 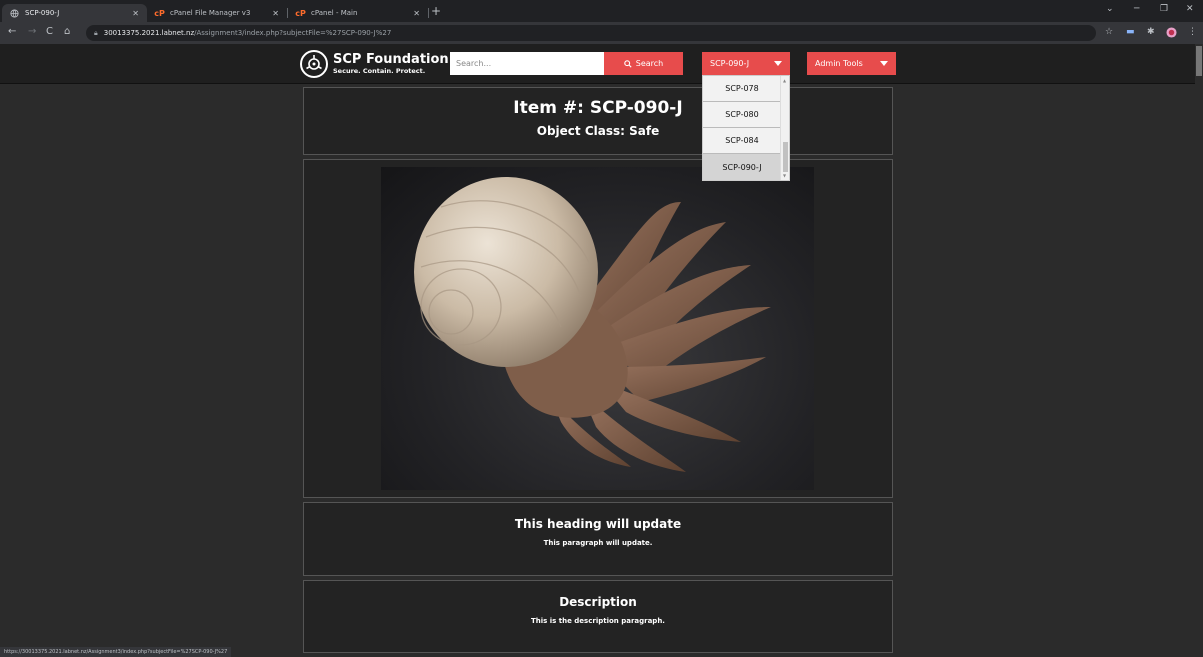 I want to click on site-logo: SCP Foundation Secure. Contain. Protect., so click(x=374, y=64).